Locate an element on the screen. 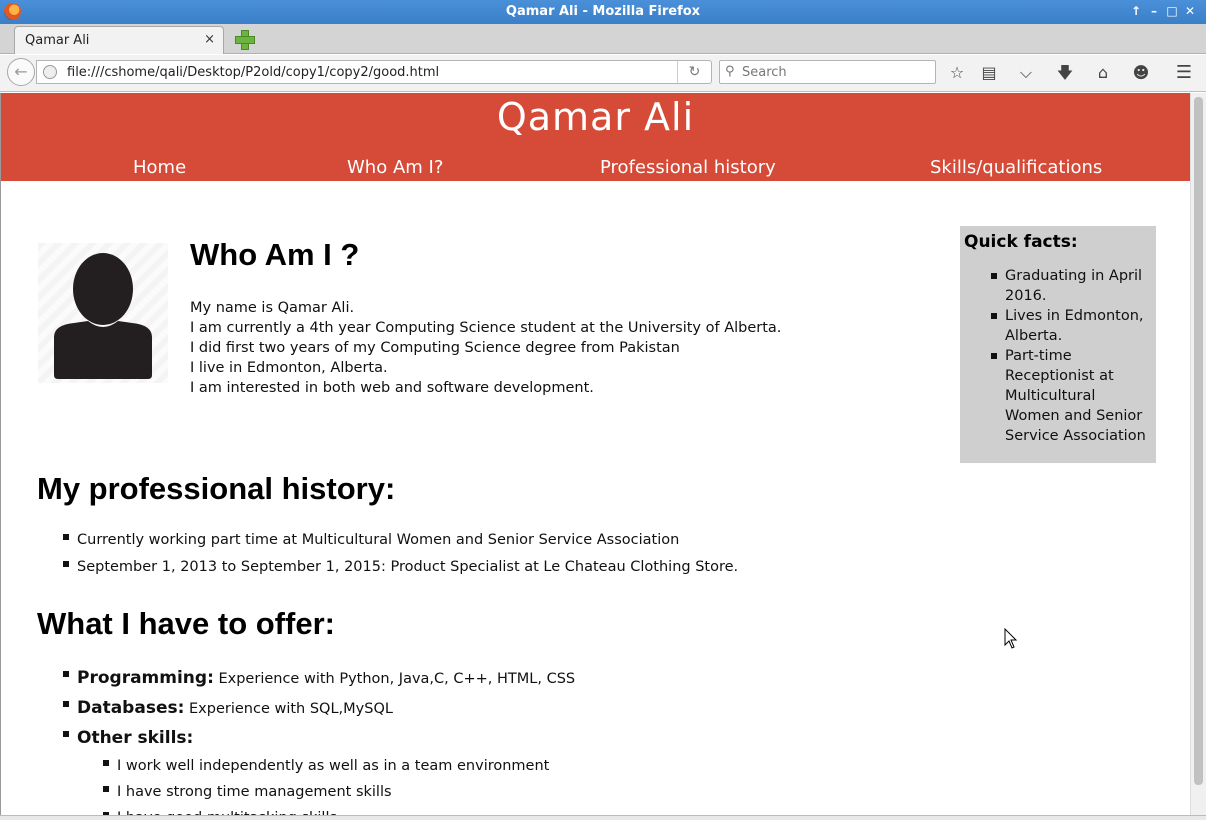 The height and width of the screenshot is (820, 1206). pocket-icon: ⌵ is located at coordinates (1026, 73).